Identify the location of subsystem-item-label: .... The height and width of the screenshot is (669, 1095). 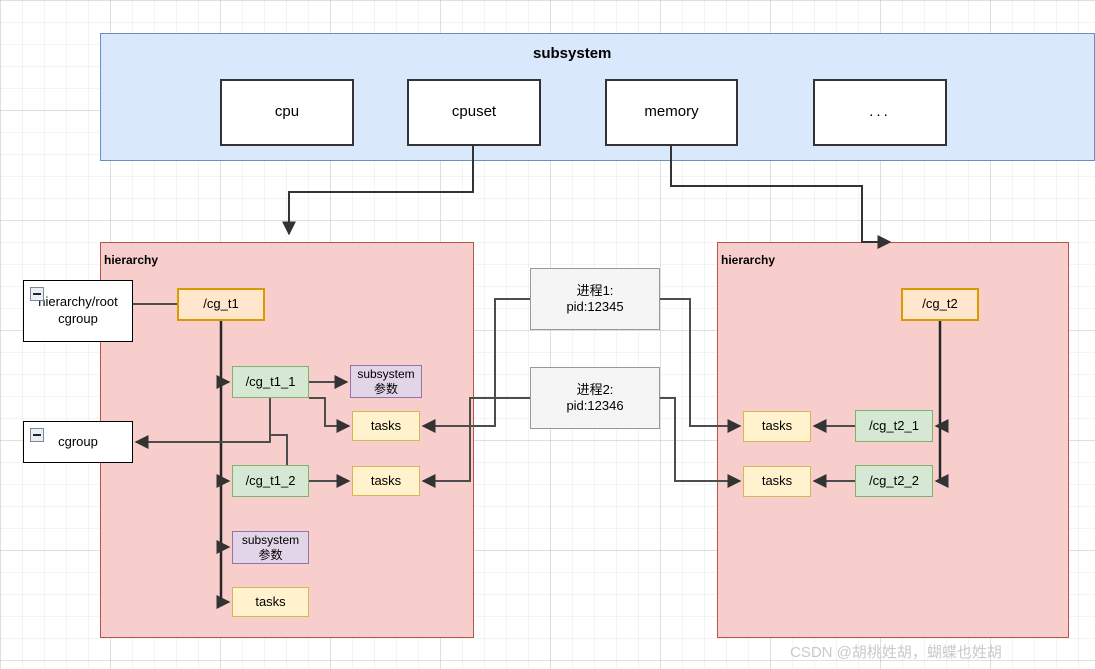
(880, 112).